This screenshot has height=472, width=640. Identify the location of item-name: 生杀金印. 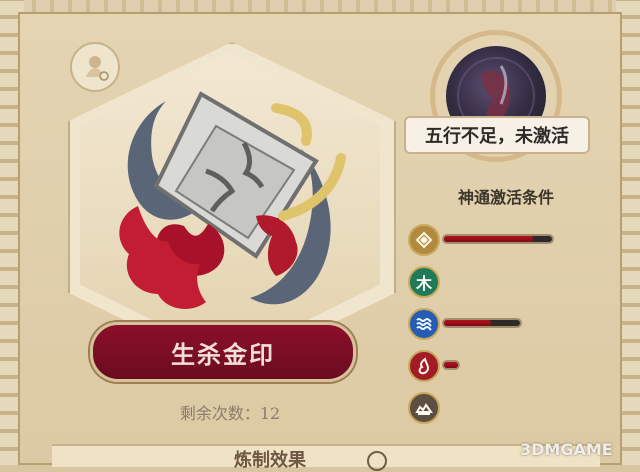
(223, 354).